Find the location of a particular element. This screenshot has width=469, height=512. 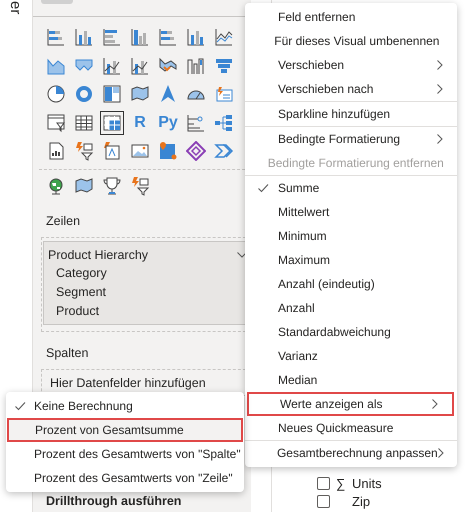

section-heading: Zeilen is located at coordinates (64, 221).